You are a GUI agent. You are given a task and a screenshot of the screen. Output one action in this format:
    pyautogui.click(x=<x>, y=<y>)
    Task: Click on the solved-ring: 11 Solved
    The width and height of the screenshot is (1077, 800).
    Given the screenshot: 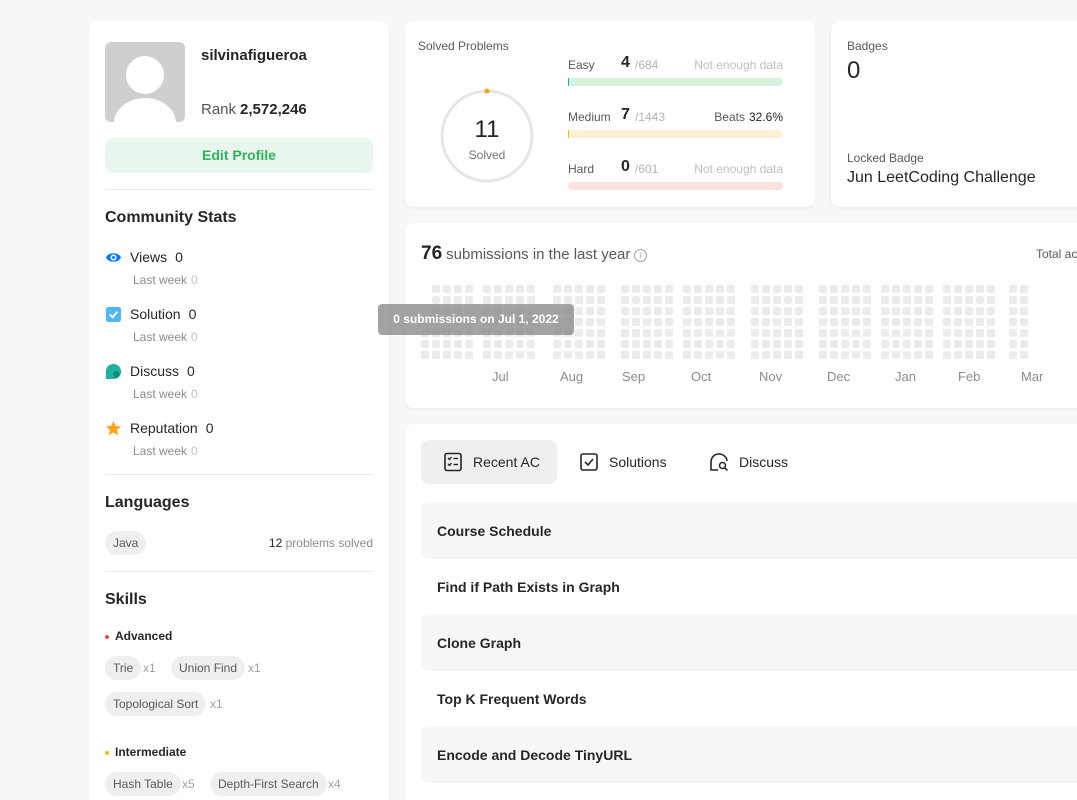 What is the action you would take?
    pyautogui.click(x=487, y=136)
    